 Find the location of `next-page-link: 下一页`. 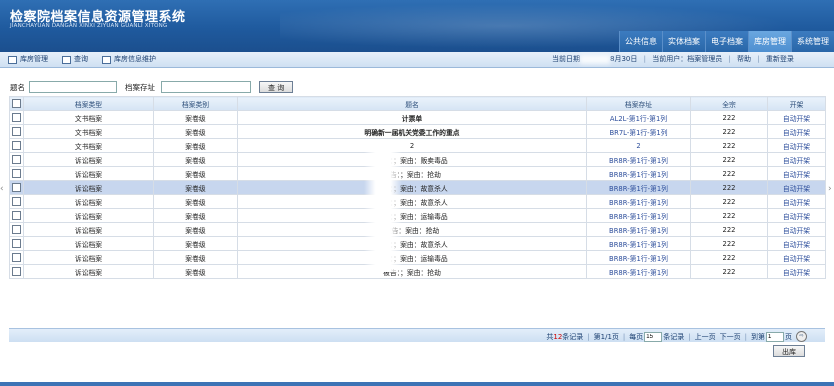

next-page-link: 下一页 is located at coordinates (730, 337).